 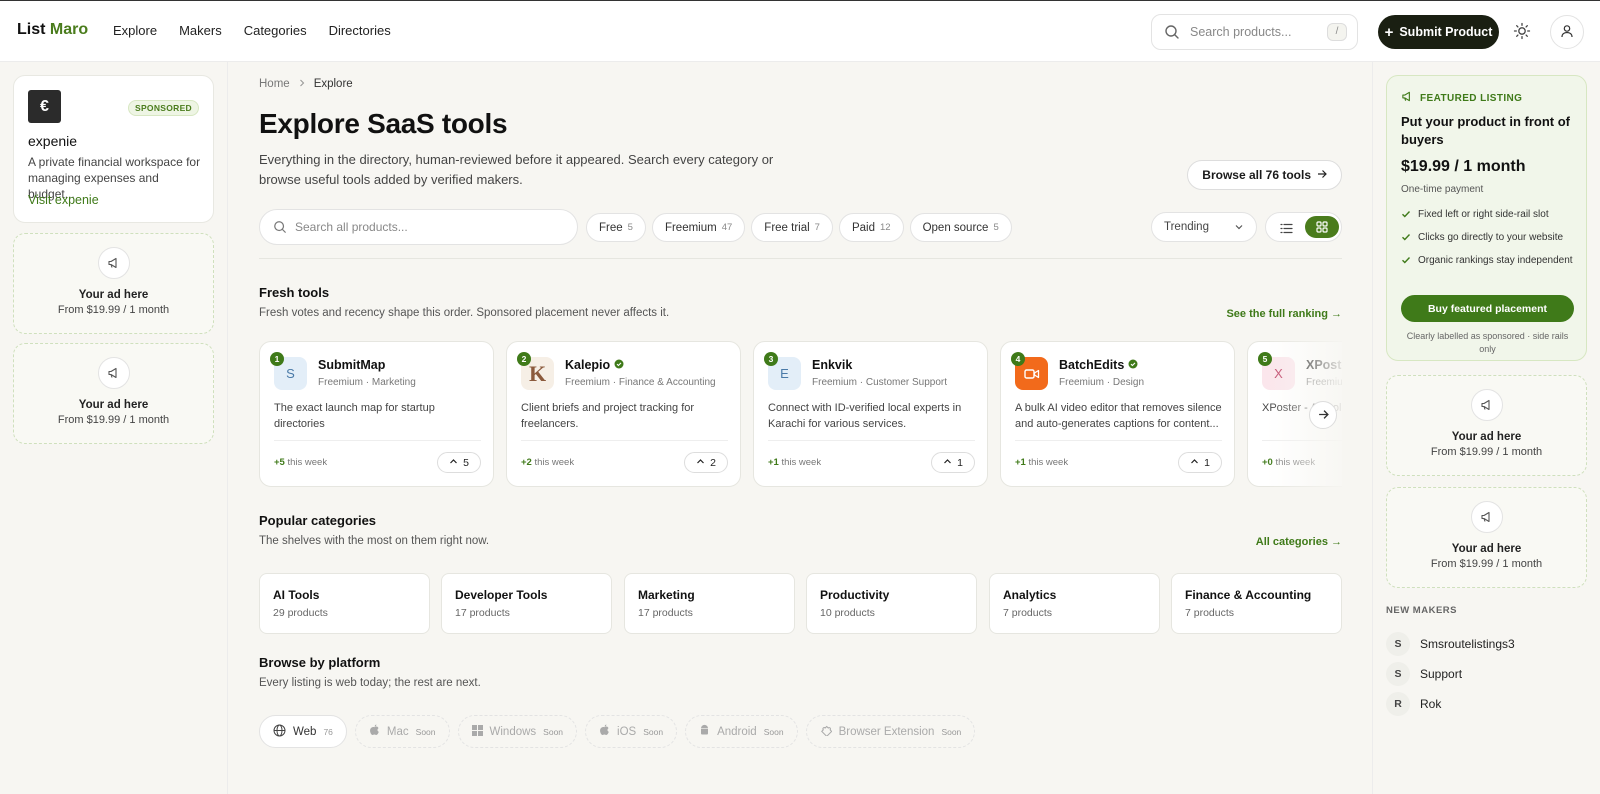 What do you see at coordinates (690, 227) in the screenshot?
I see `filter-label: Freemium` at bounding box center [690, 227].